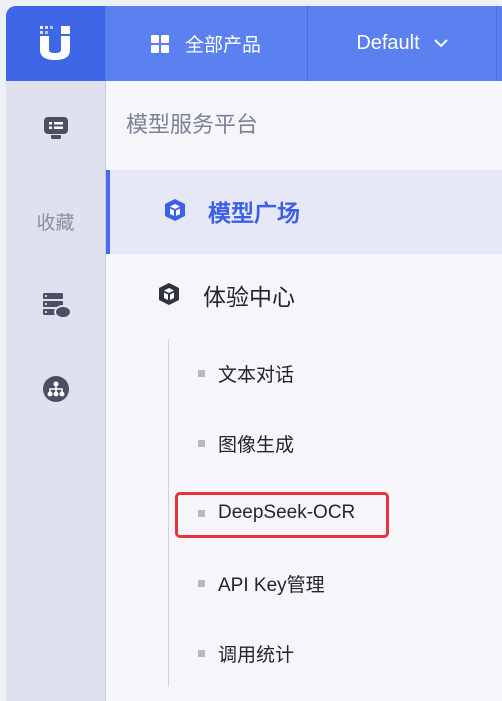 The image size is (502, 701). I want to click on all-products-button: 全部产品, so click(206, 43).